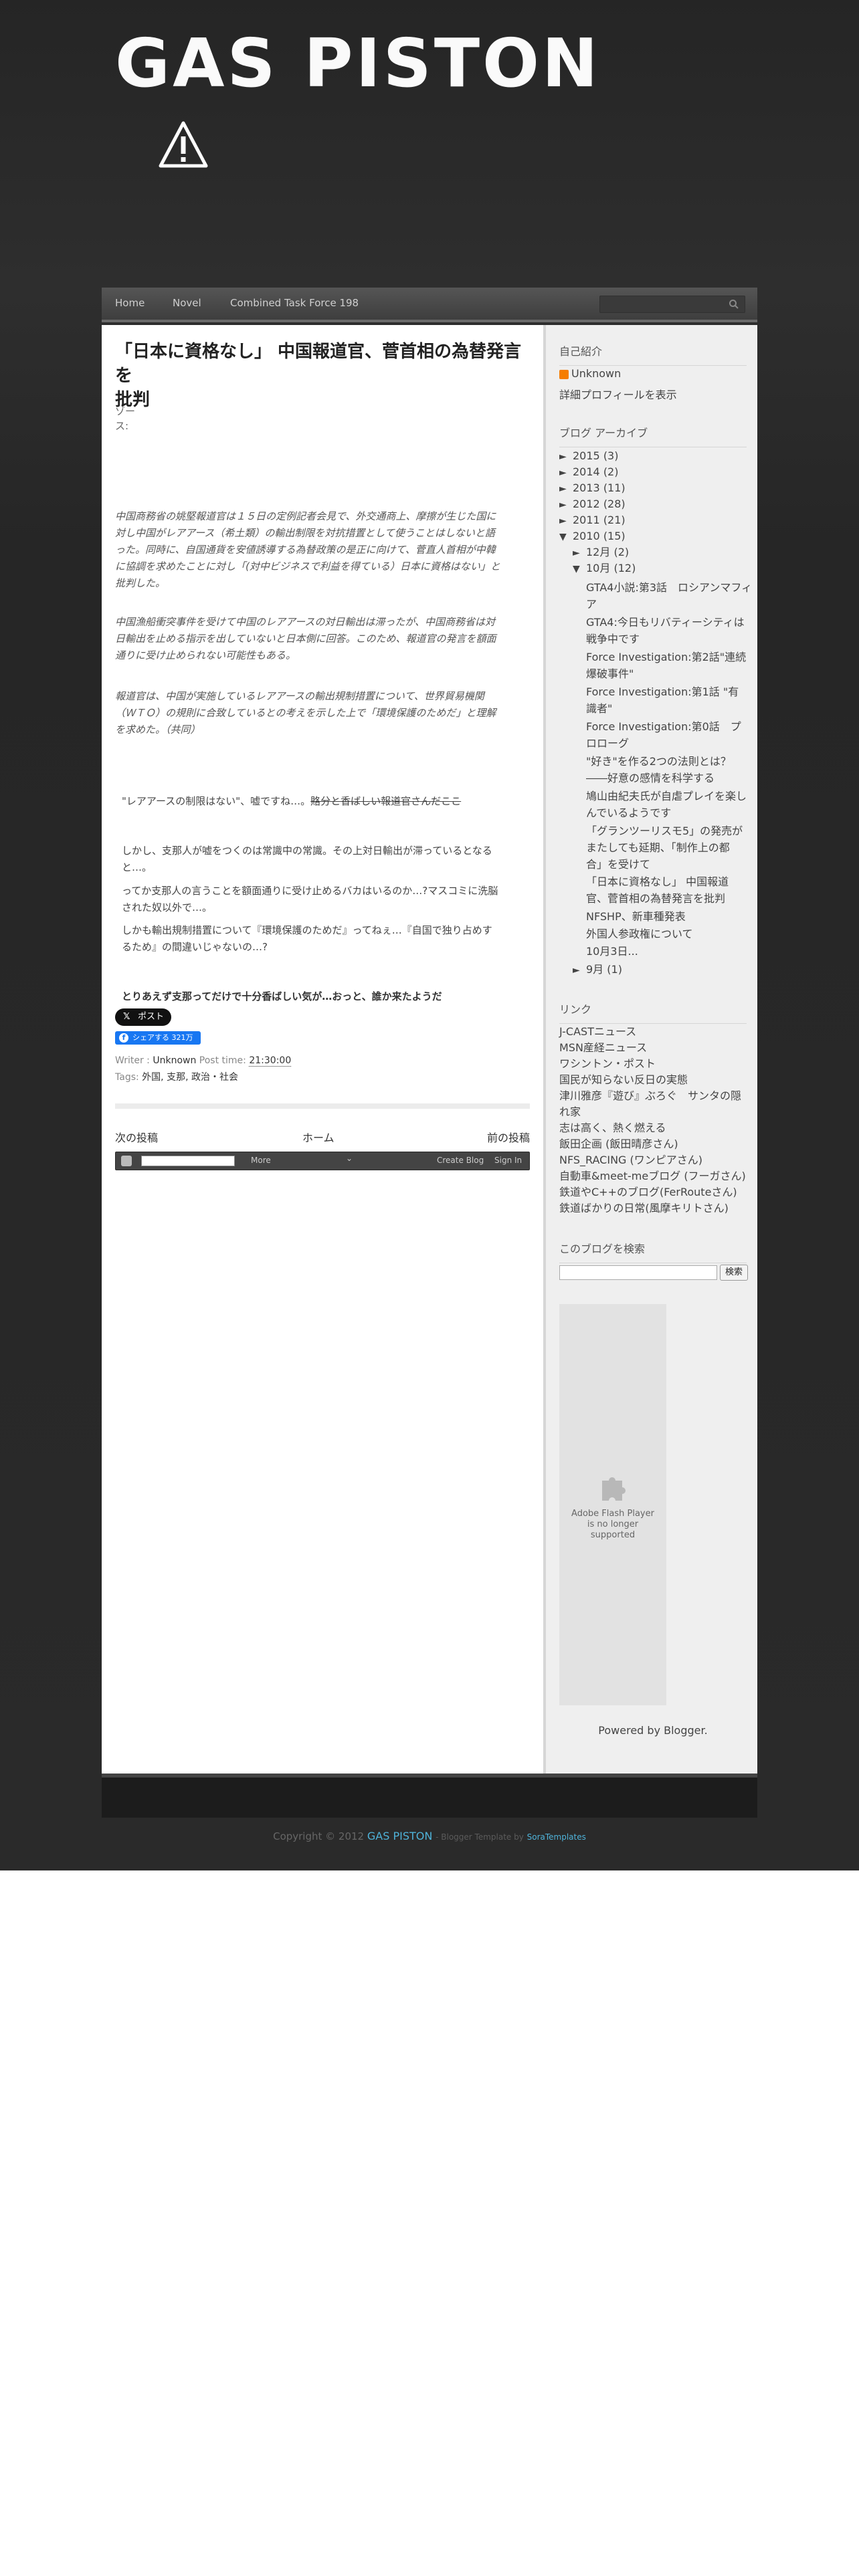 The width and height of the screenshot is (859, 2576). Describe the element at coordinates (624, 568) in the screenshot. I see `archive-month-count: (12)` at that location.